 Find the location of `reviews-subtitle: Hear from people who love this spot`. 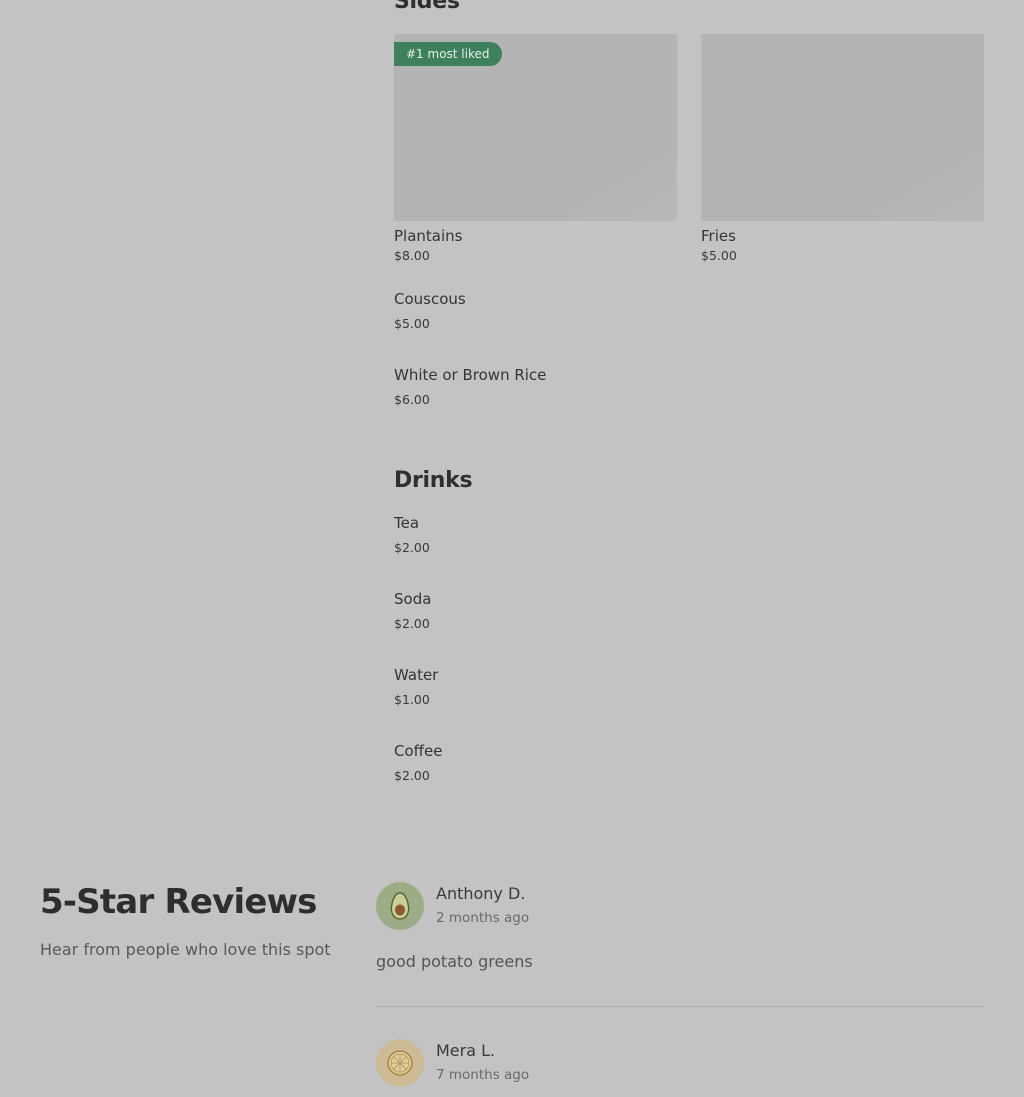

reviews-subtitle: Hear from people who love this spot is located at coordinates (185, 949).